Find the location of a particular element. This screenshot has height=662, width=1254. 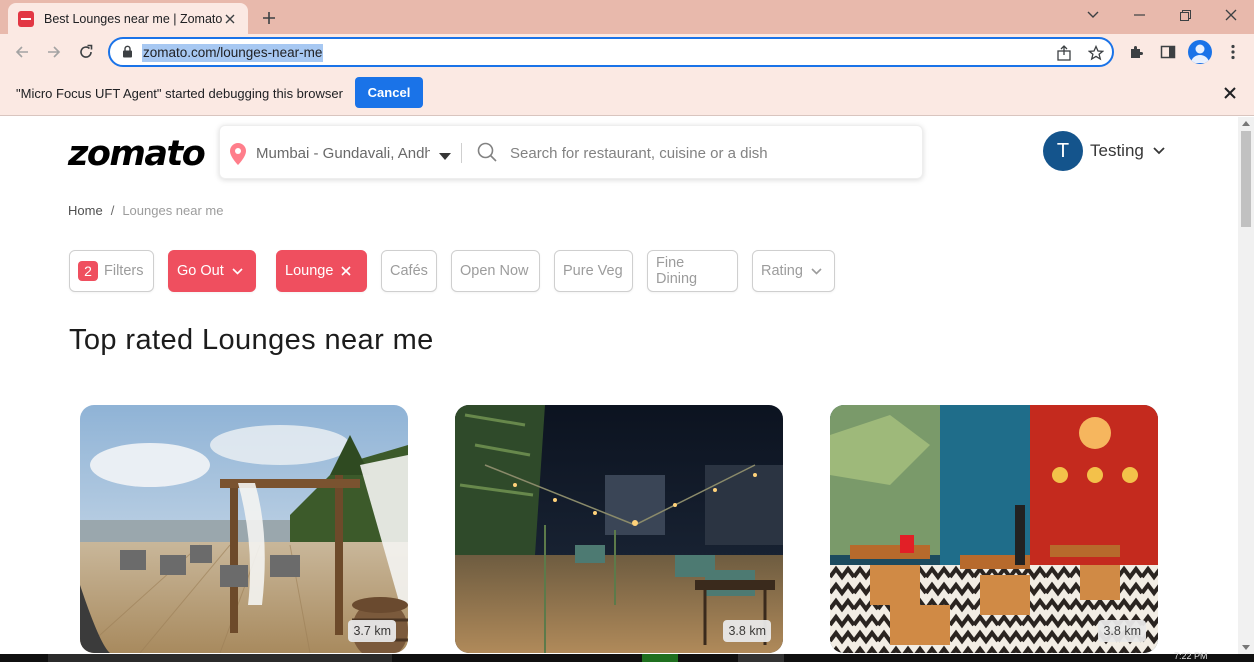

page-scrollbar is located at coordinates (1246, 385).